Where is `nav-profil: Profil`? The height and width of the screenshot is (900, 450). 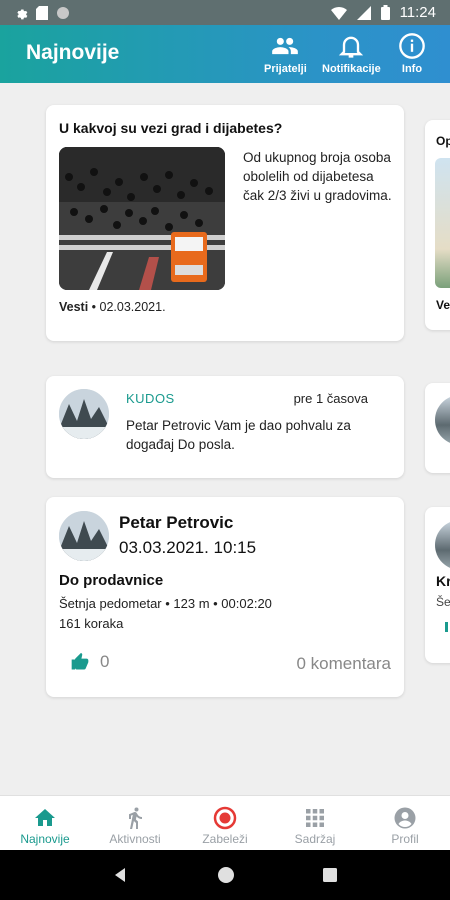 nav-profil: Profil is located at coordinates (405, 823).